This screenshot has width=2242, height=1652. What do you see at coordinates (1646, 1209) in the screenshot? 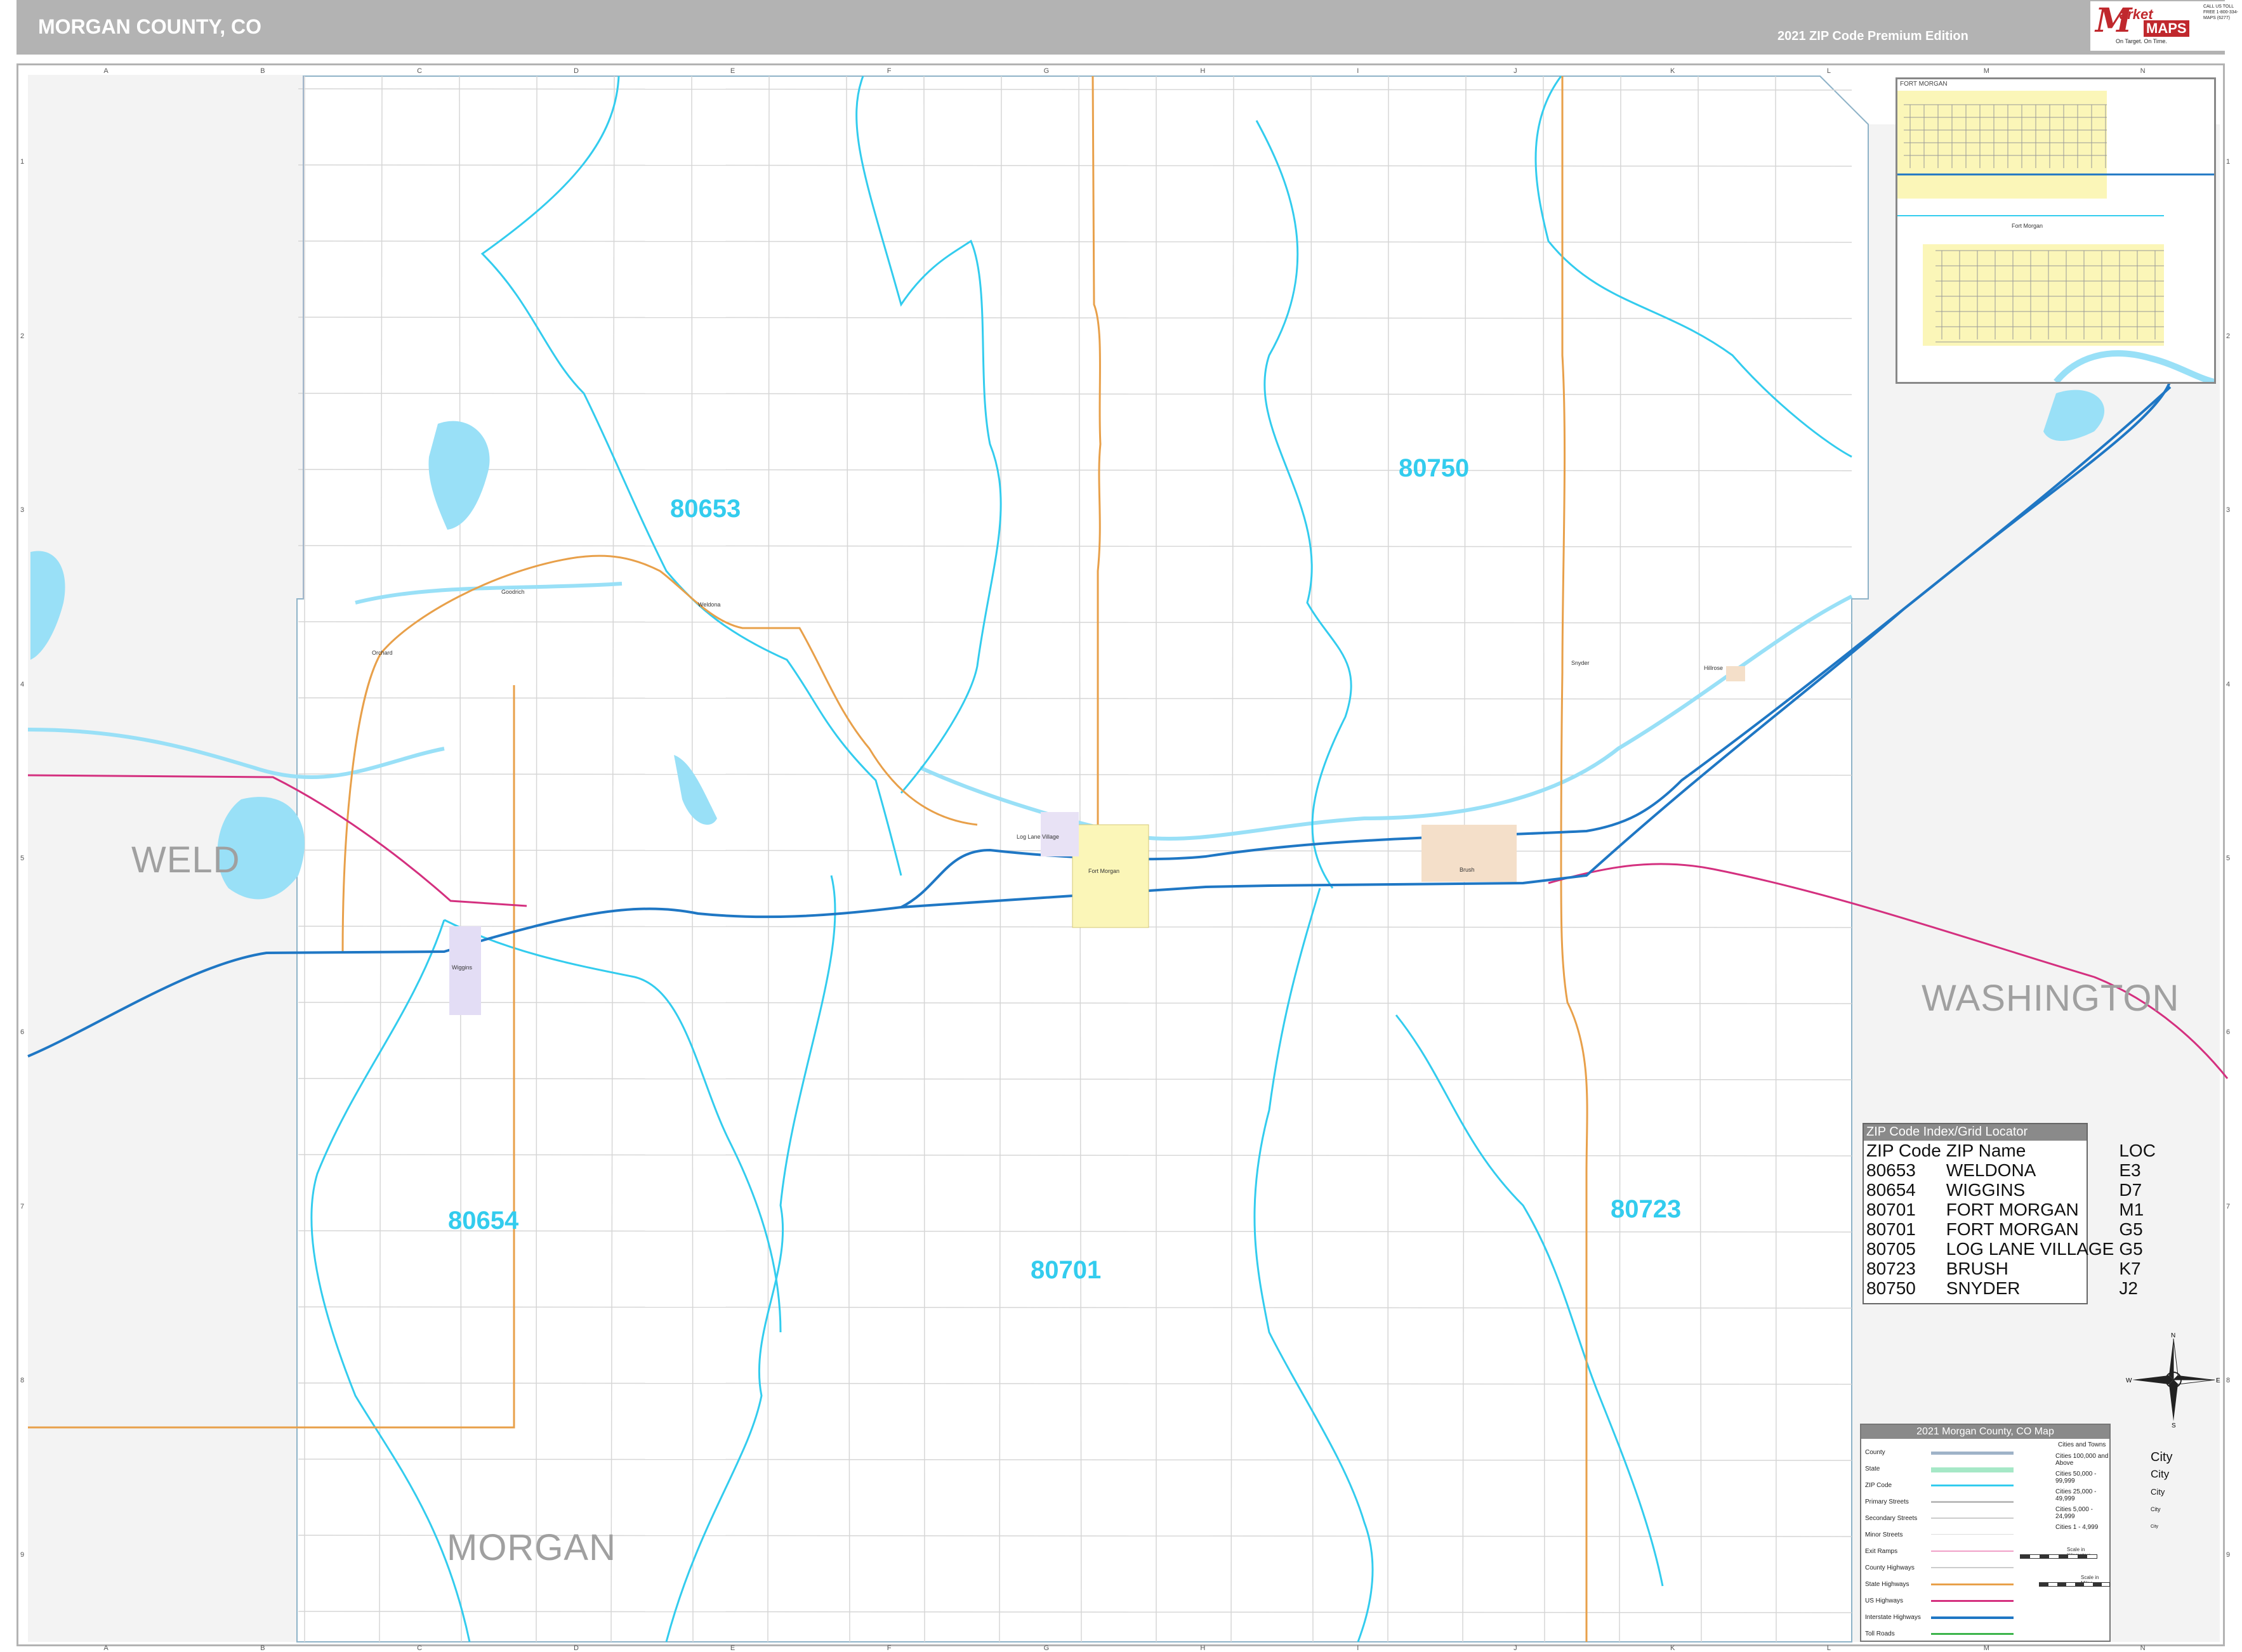
I see `zip-label-80723: 80723` at bounding box center [1646, 1209].